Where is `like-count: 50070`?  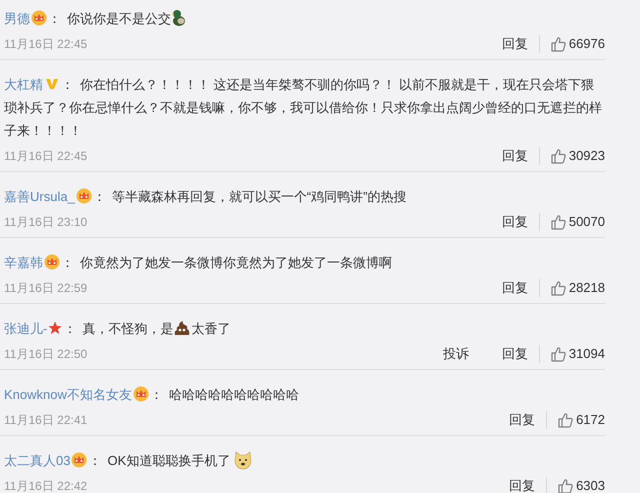 like-count: 50070 is located at coordinates (586, 222).